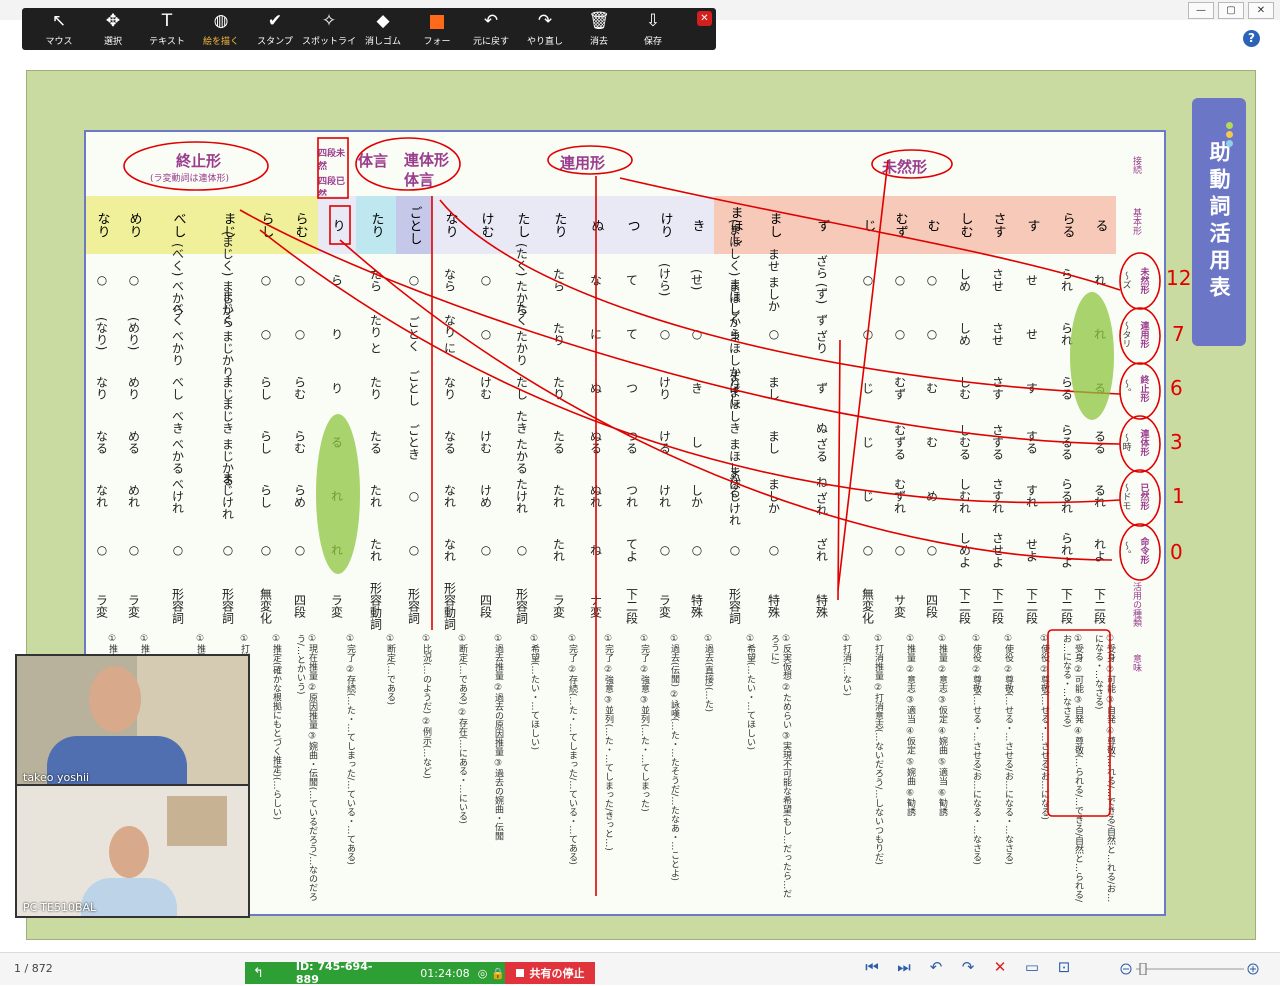 Image resolution: width=1280 pixels, height=986 pixels. What do you see at coordinates (33, 968) in the screenshot?
I see `page-indicator: 1 / 872` at bounding box center [33, 968].